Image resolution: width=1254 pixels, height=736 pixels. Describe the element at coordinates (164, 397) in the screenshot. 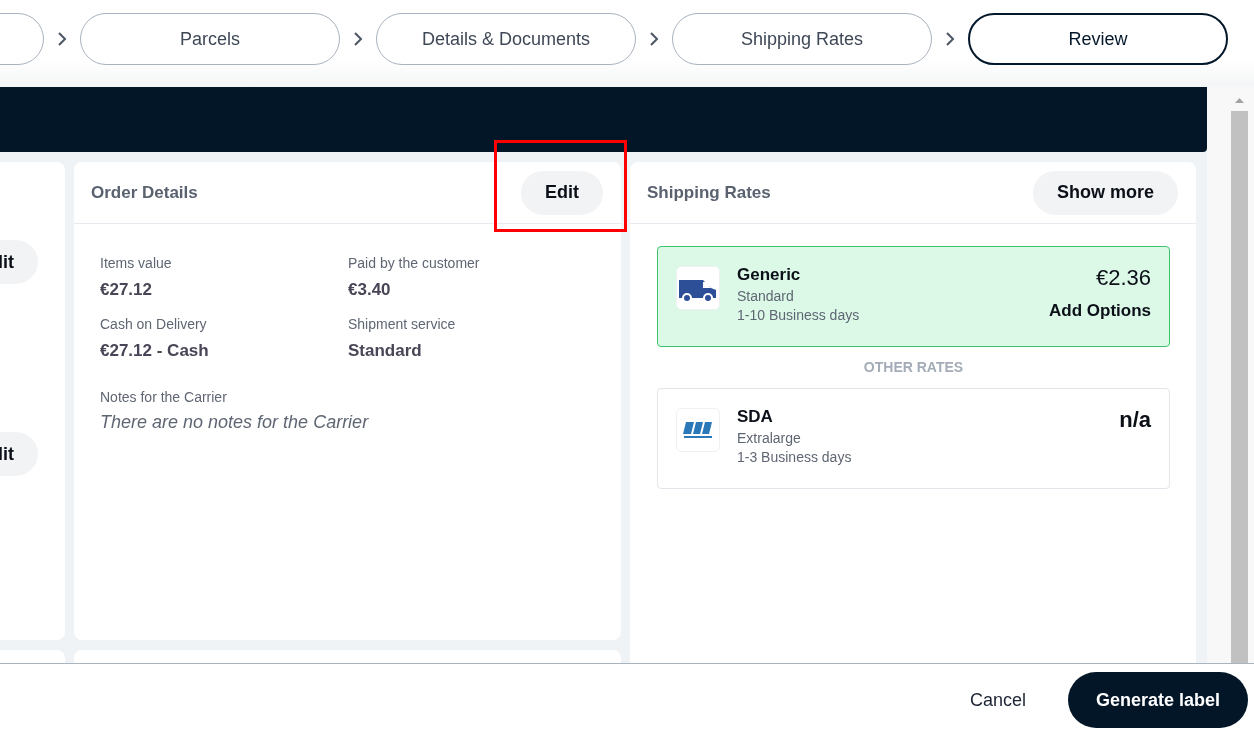

I see `field-label: Notes for the Carrier` at that location.